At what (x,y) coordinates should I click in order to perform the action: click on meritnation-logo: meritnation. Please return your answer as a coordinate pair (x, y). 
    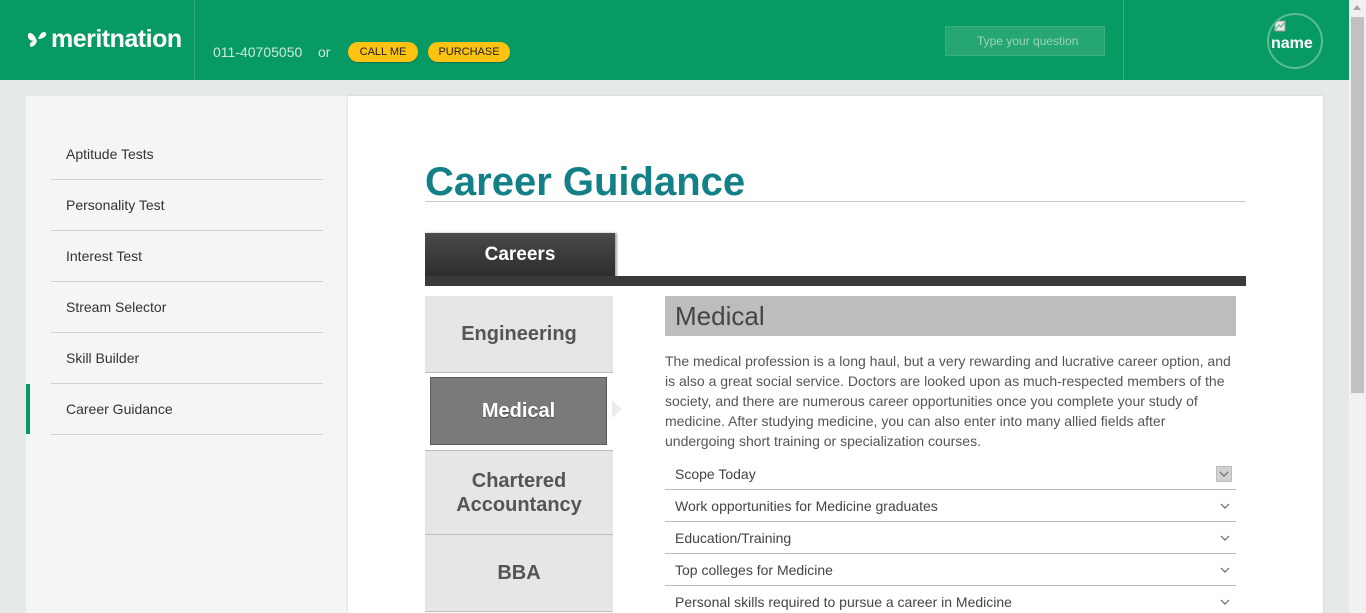
    Looking at the image, I should click on (103, 39).